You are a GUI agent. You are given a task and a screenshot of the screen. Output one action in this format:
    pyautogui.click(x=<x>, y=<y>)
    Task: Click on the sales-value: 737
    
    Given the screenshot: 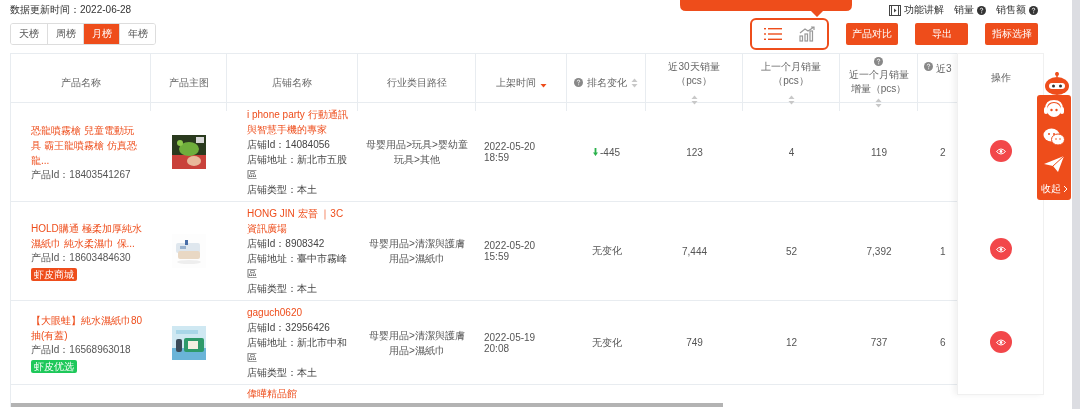 What is the action you would take?
    pyautogui.click(x=879, y=342)
    